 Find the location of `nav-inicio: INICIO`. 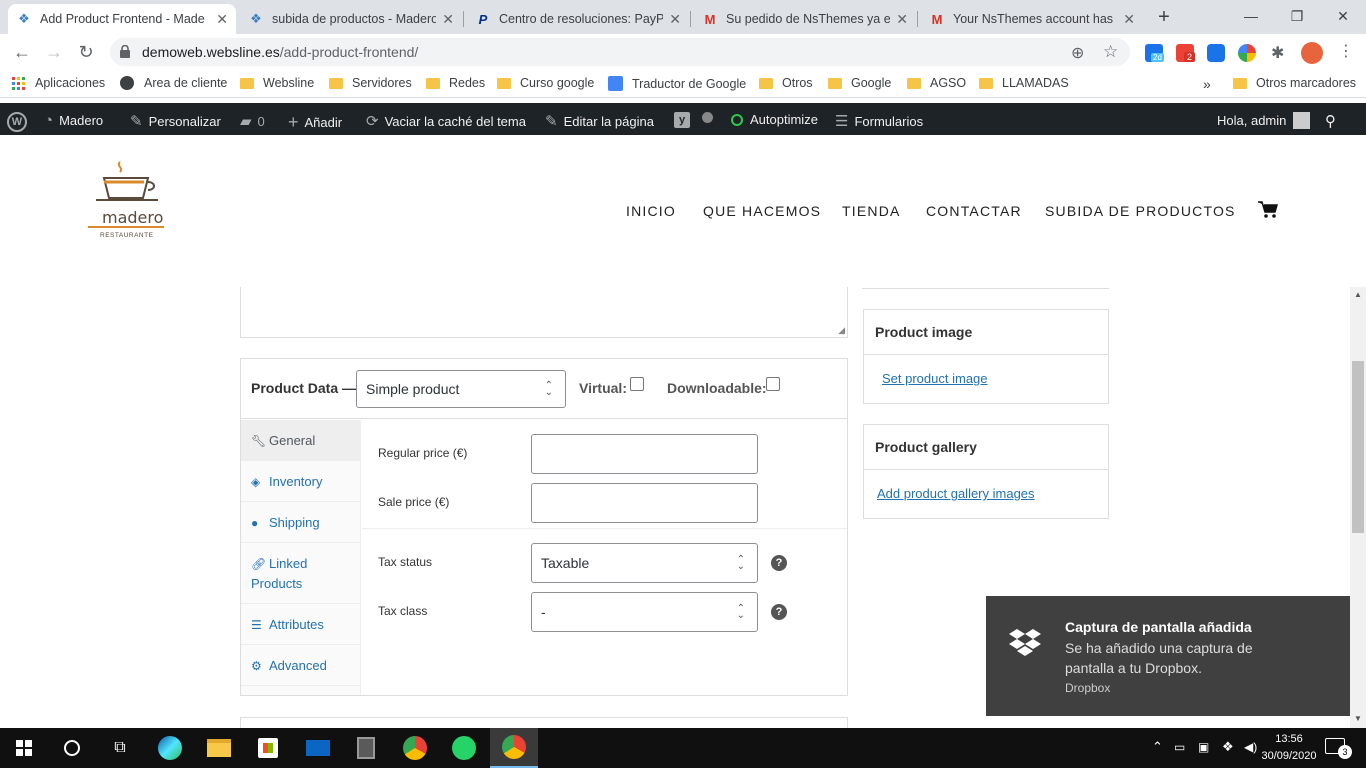

nav-inicio: INICIO is located at coordinates (651, 211).